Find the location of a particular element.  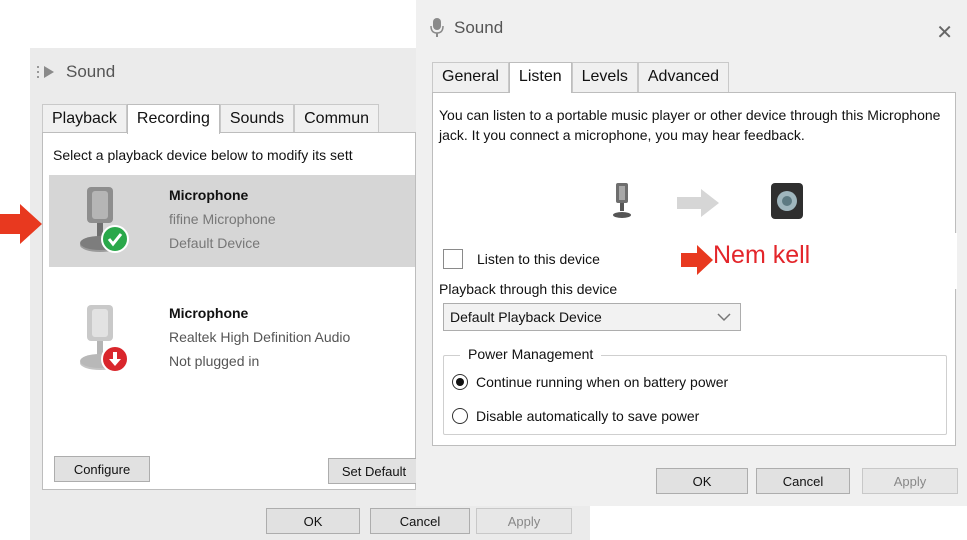

speaker-icon is located at coordinates (47, 72).